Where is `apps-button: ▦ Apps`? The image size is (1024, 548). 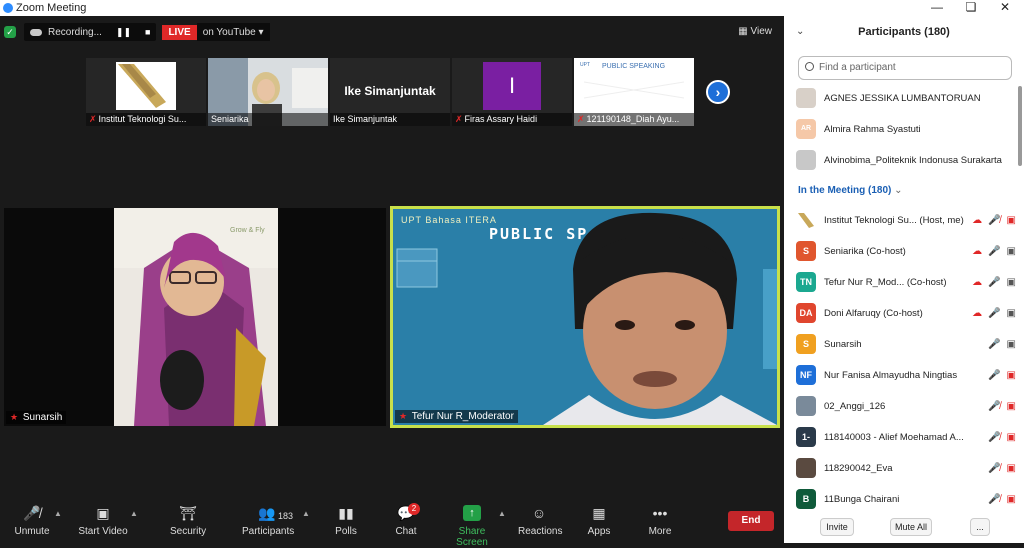 apps-button: ▦ Apps is located at coordinates (599, 521).